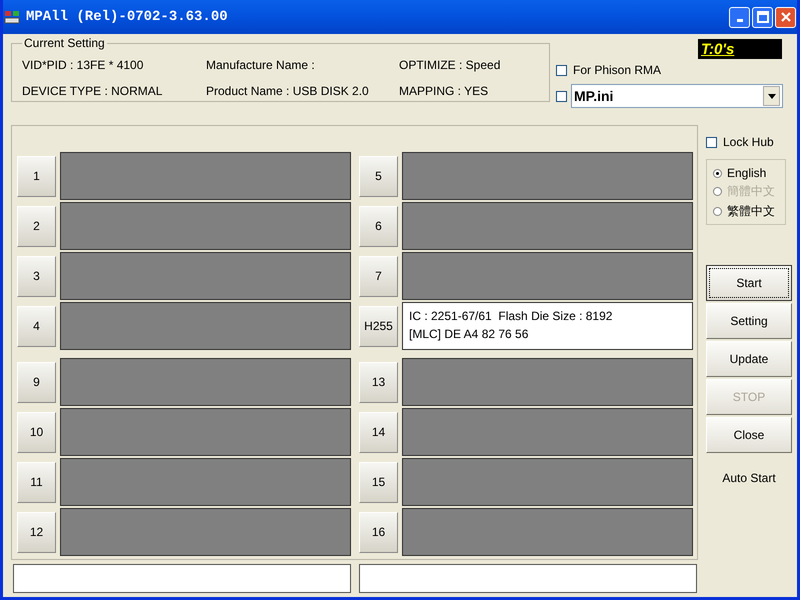  What do you see at coordinates (469, 334) in the screenshot?
I see `device-info-text: [MLC] DE A4 82 76 56` at bounding box center [469, 334].